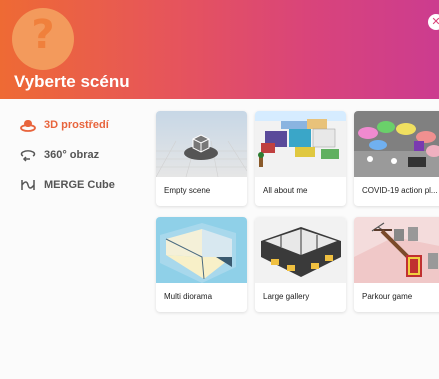 Image resolution: width=439 pixels, height=379 pixels. I want to click on sidebar-item-label: 360° obraz, so click(72, 155).